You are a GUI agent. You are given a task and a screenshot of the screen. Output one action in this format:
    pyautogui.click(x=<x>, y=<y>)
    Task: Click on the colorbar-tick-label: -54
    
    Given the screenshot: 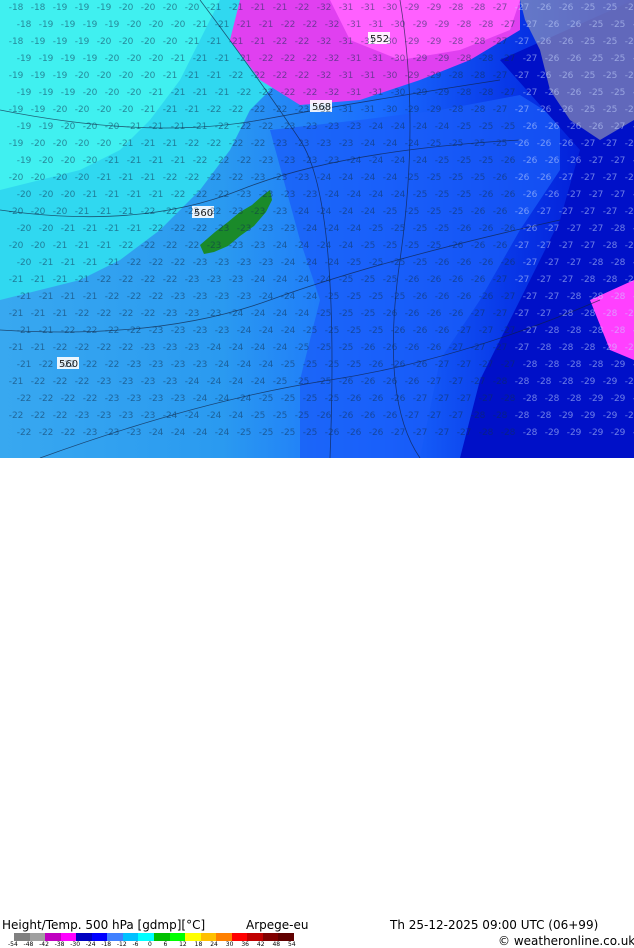 What is the action you would take?
    pyautogui.click(x=13, y=944)
    